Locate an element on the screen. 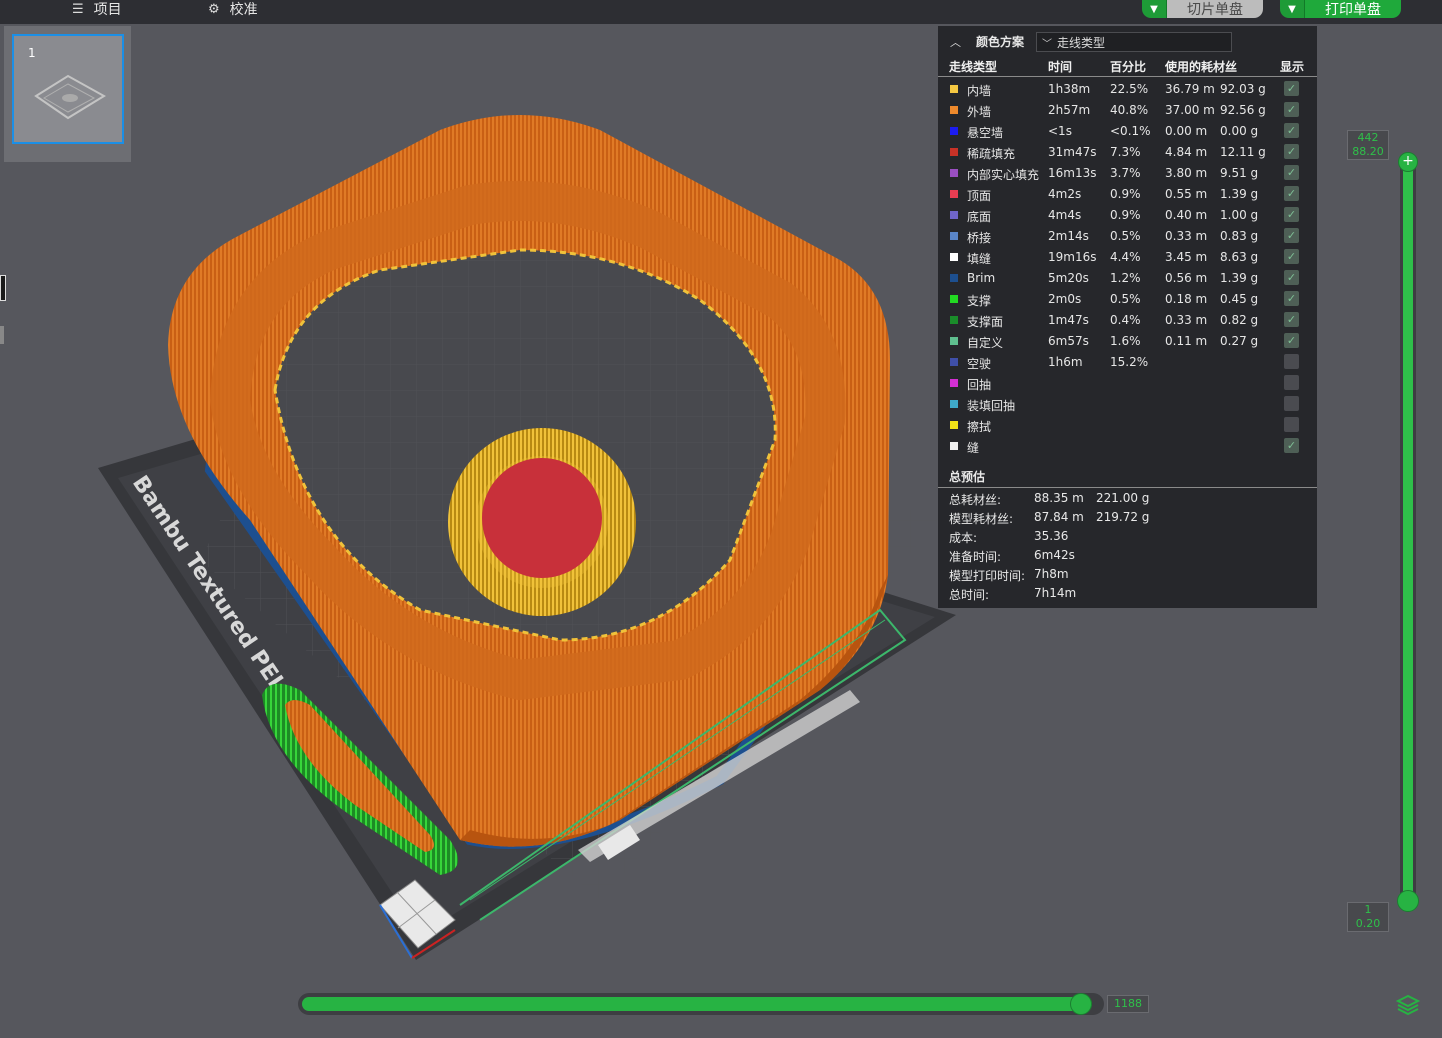 The width and height of the screenshot is (1442, 1038). legend-weight: 0.45 g is located at coordinates (1239, 299).